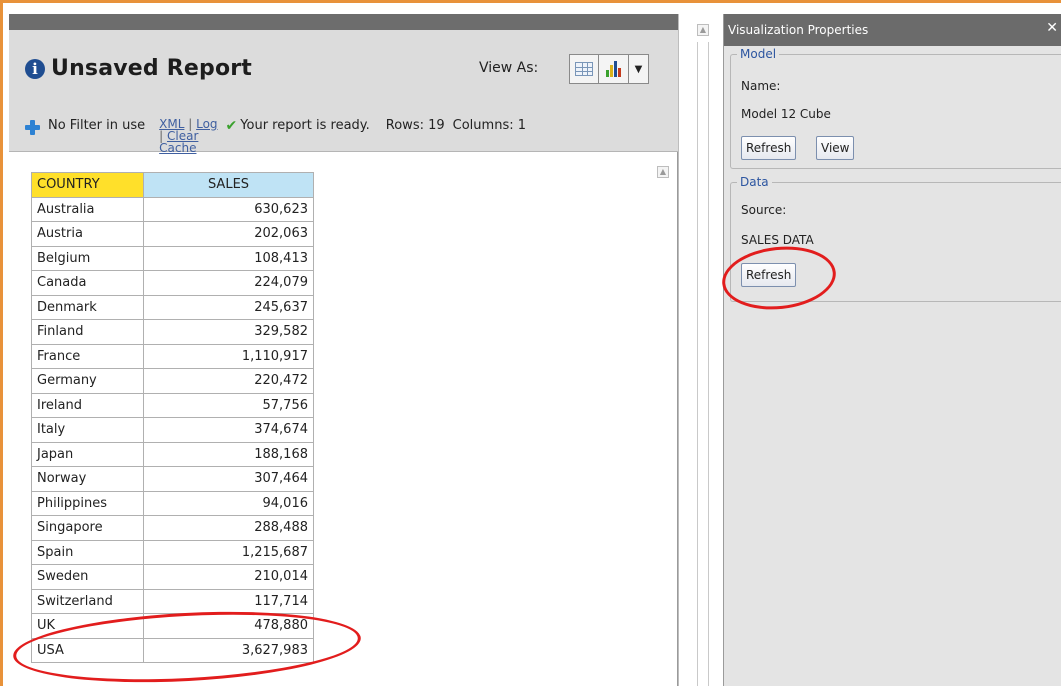  I want to click on view-dropdown-button: ▼, so click(639, 69).